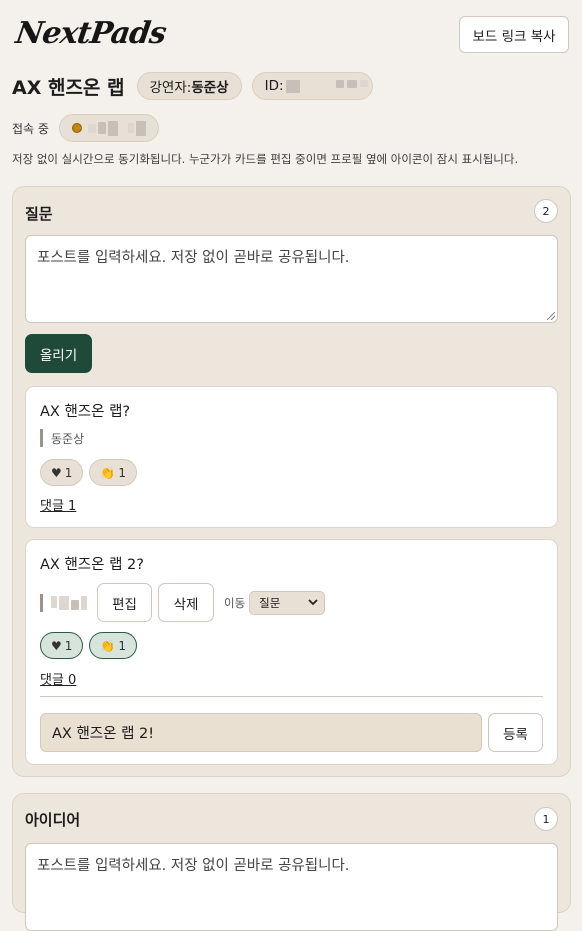 This screenshot has height=931, width=582. Describe the element at coordinates (270, 602) in the screenshot. I see `move-select-value: 질문` at that location.